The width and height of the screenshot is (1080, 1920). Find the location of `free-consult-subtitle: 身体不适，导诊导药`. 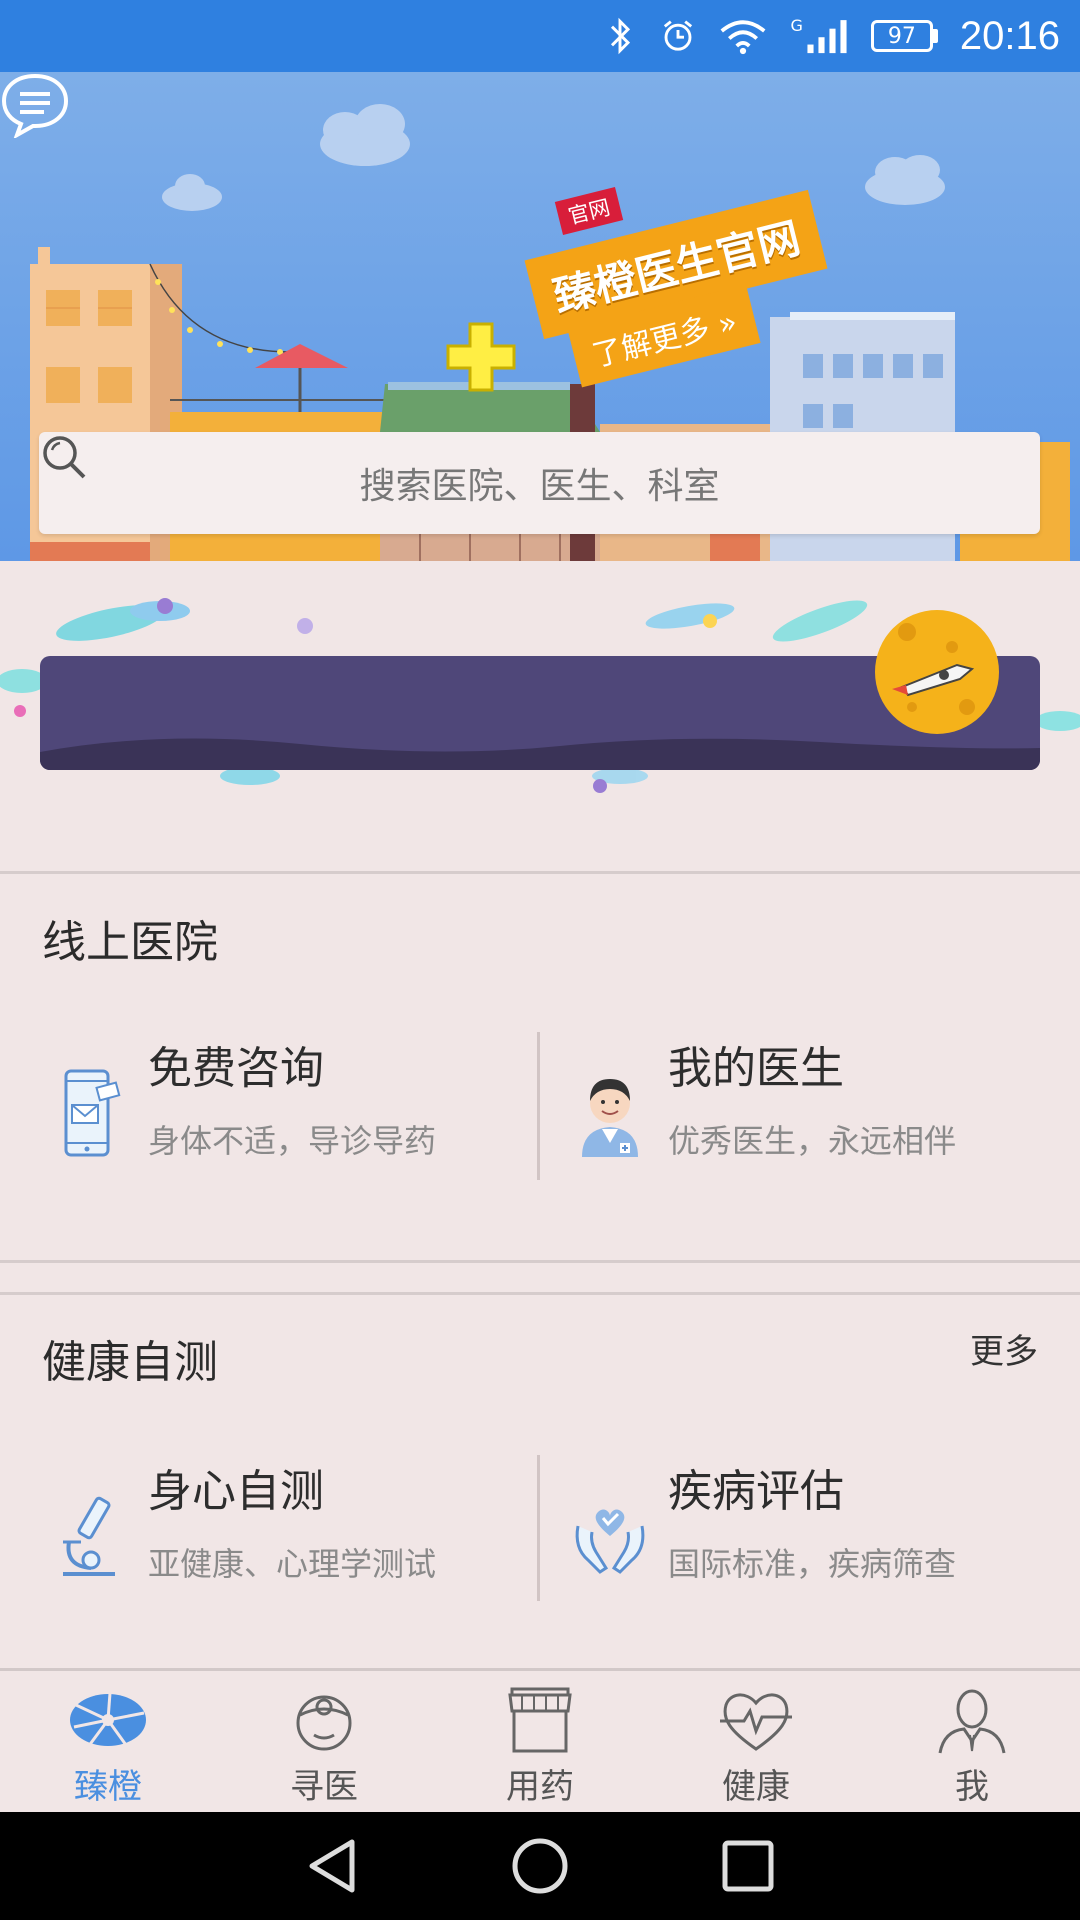

free-consult-subtitle: 身体不适，导诊导药 is located at coordinates (292, 1141).